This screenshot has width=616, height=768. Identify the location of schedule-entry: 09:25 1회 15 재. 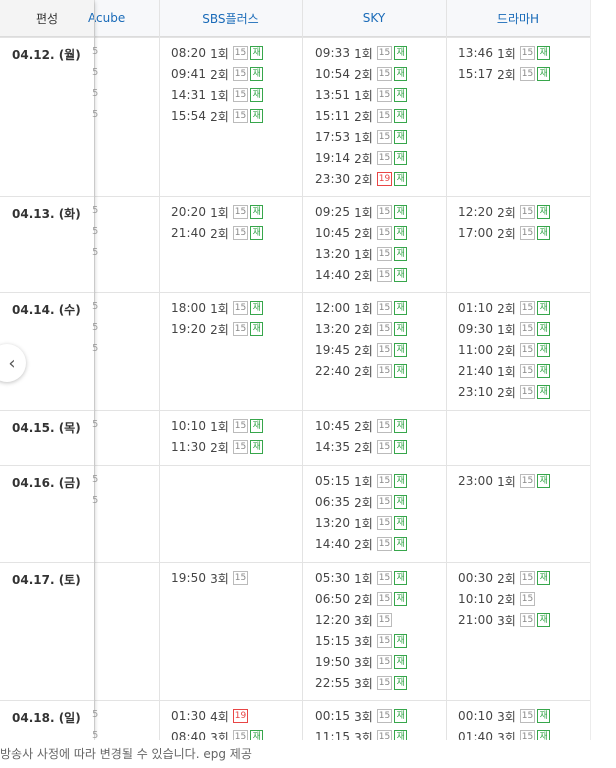
(361, 212).